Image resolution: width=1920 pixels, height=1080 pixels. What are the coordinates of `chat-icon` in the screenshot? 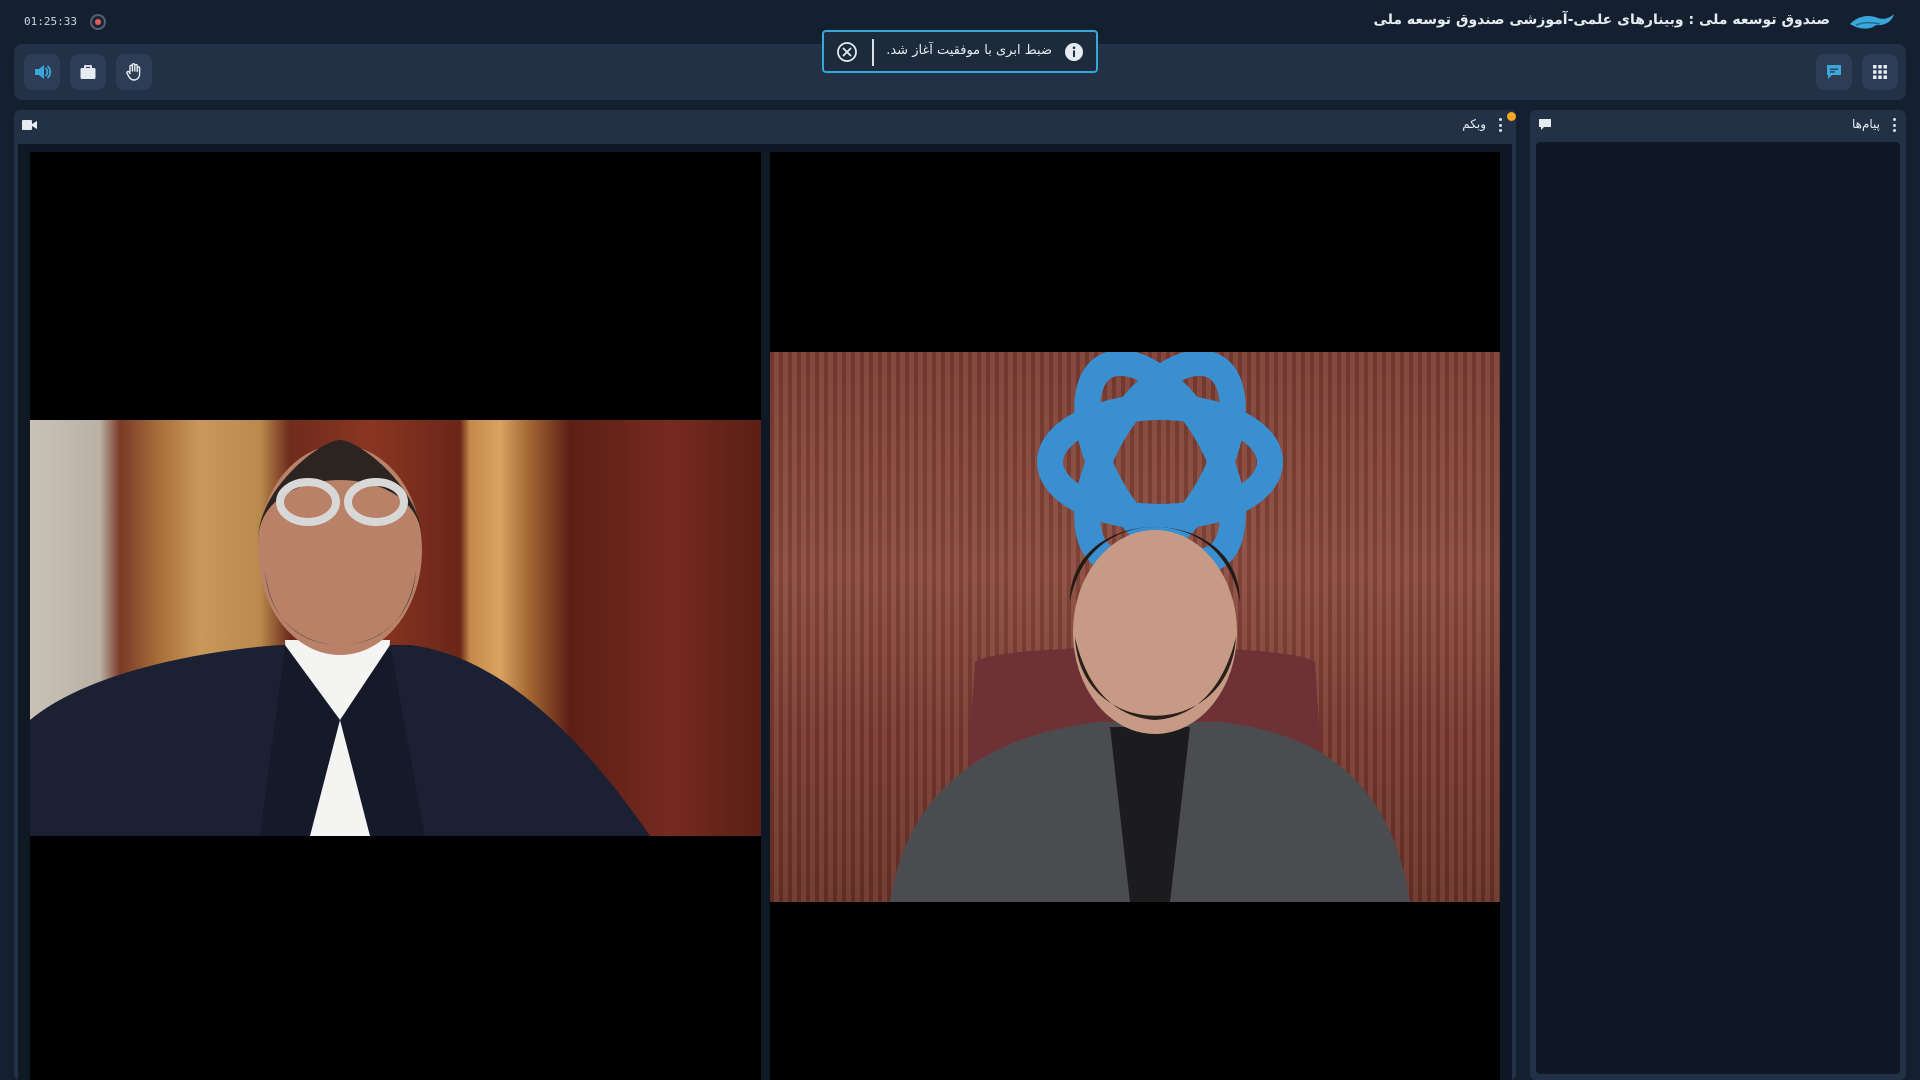 It's located at (1834, 72).